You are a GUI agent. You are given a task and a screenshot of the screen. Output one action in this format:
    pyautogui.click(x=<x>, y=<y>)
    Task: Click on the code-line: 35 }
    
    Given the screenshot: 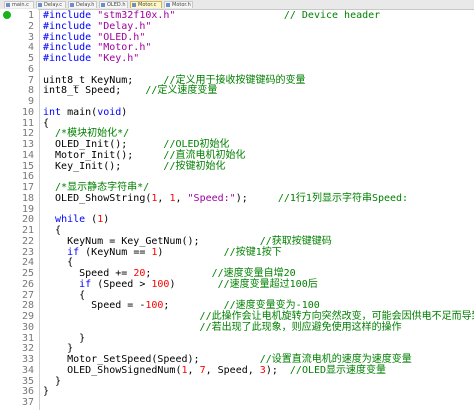 What is the action you would take?
    pyautogui.click(x=237, y=381)
    